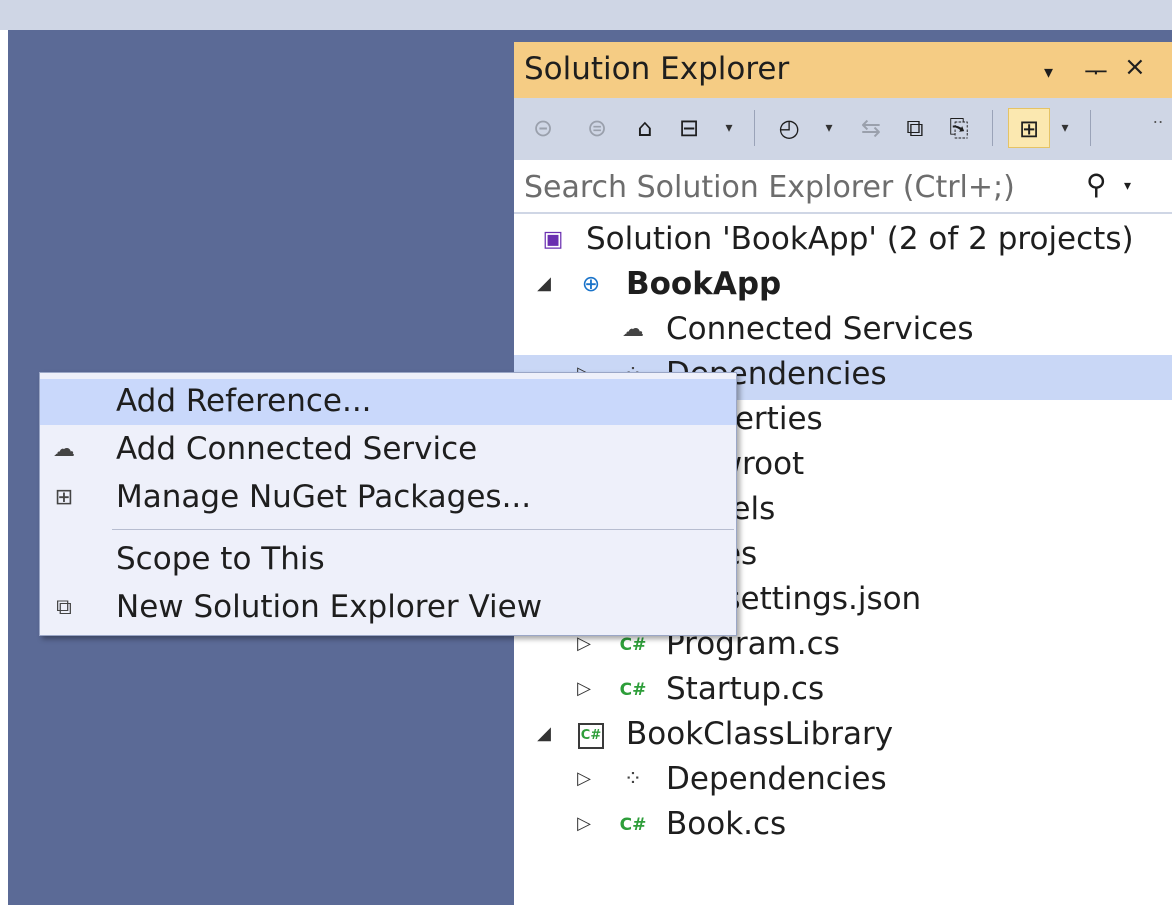 The height and width of the screenshot is (905, 1172). I want to click on menu-item-scope-to-this: Scope to This, so click(388, 560).